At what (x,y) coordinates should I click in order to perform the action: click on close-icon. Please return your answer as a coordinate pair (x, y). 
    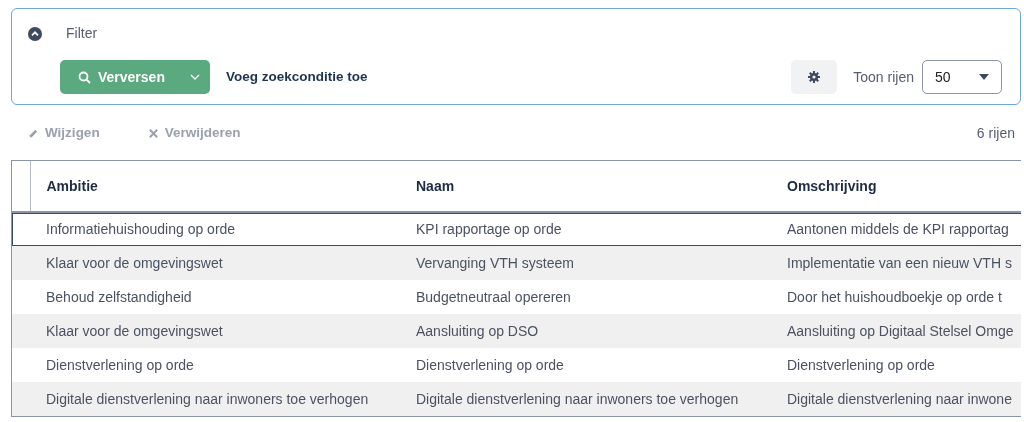
    Looking at the image, I should click on (153, 133).